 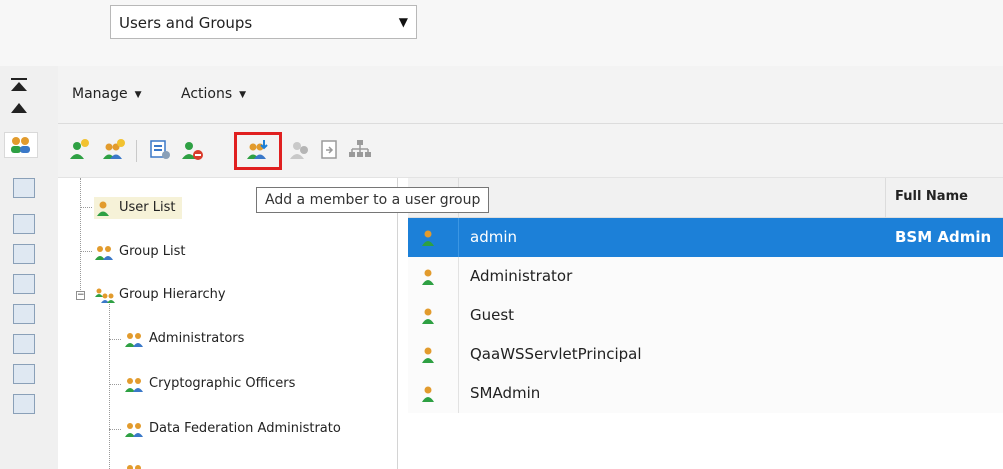 What do you see at coordinates (556, 354) in the screenshot?
I see `row-name: QaaWSServletPrincipal` at bounding box center [556, 354].